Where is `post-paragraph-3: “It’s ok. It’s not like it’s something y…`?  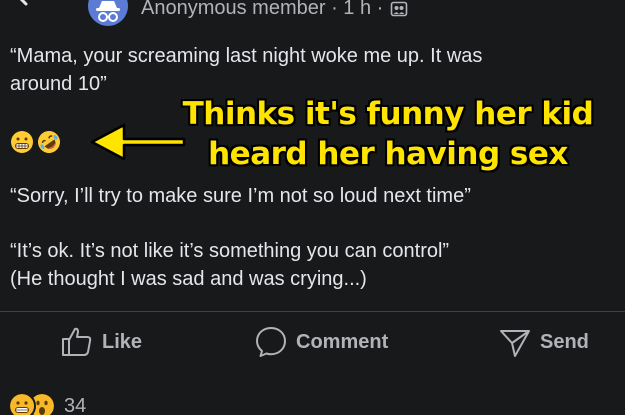
post-paragraph-3: “It’s ok. It’s not like it’s something y… is located at coordinates (230, 265).